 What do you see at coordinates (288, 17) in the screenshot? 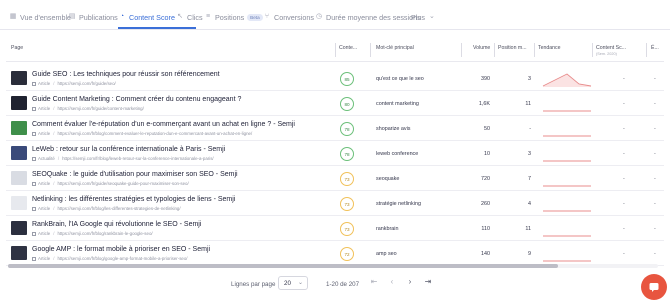
I see `tab-conversions: ⑂ Conversions` at bounding box center [288, 17].